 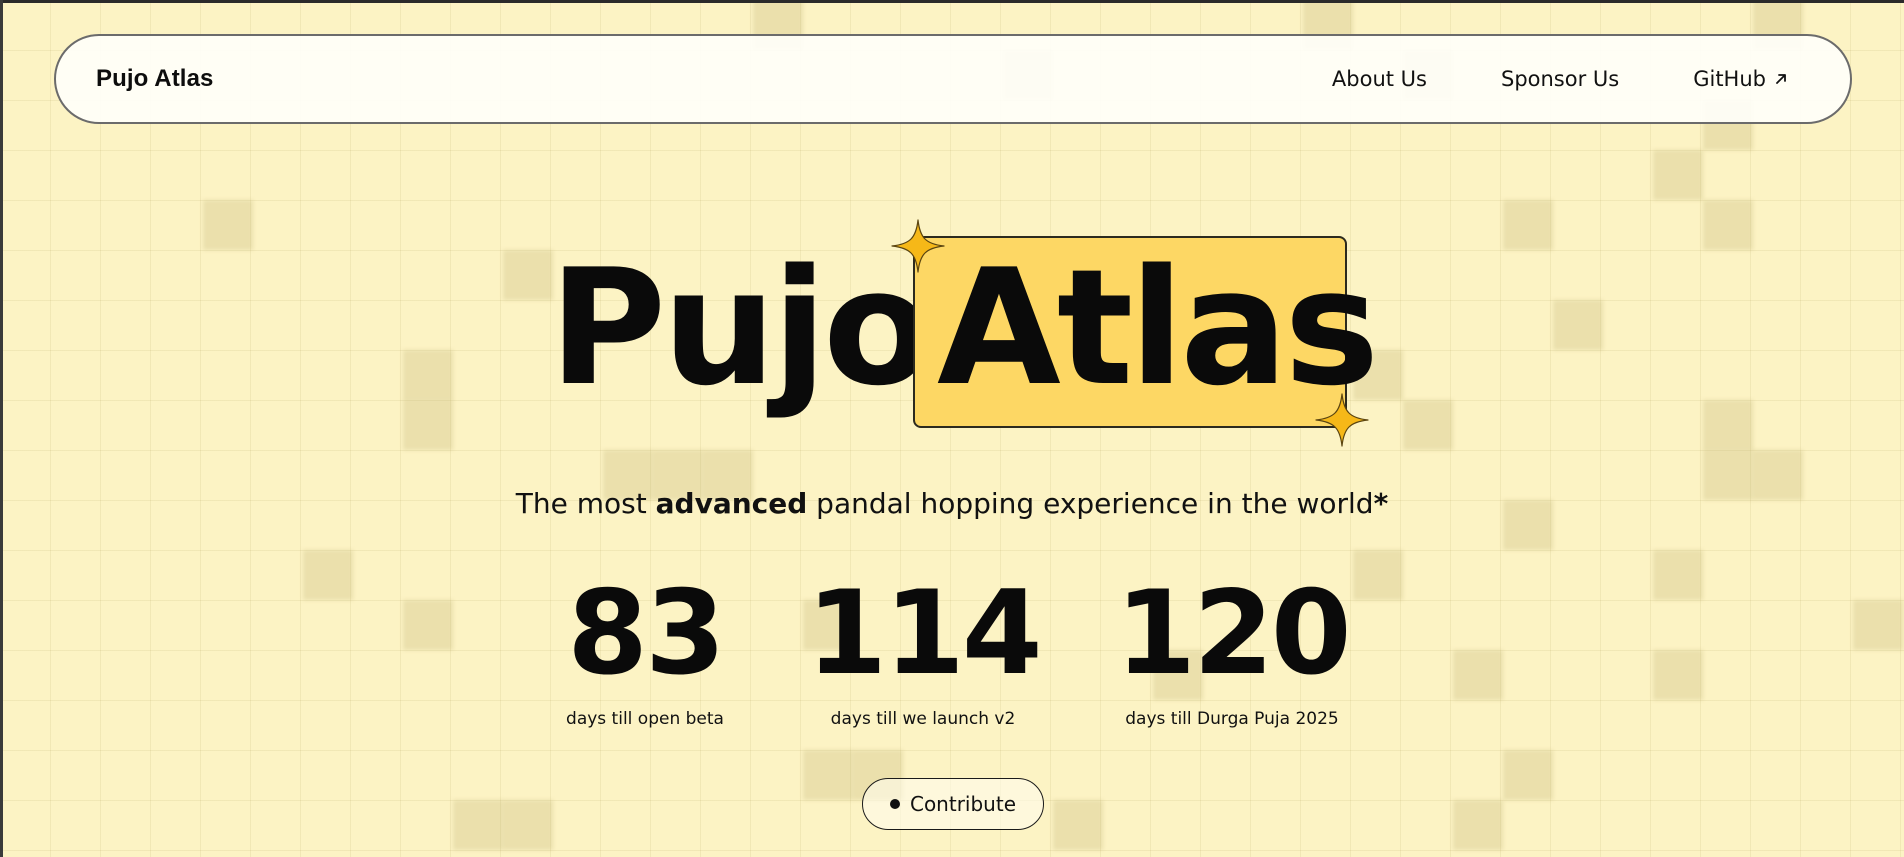 I want to click on countdown-label: days till Durga Puja 2025, so click(x=1232, y=719).